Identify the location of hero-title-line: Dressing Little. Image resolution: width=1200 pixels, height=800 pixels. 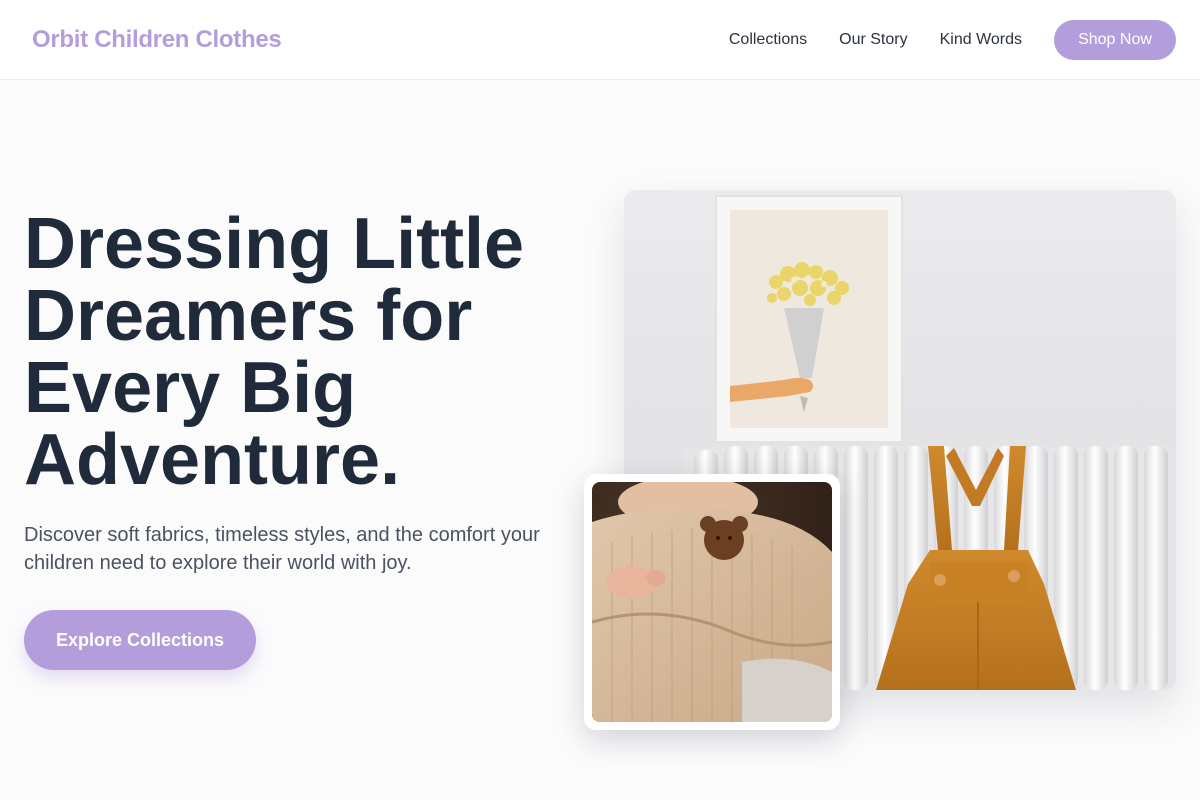
(274, 244).